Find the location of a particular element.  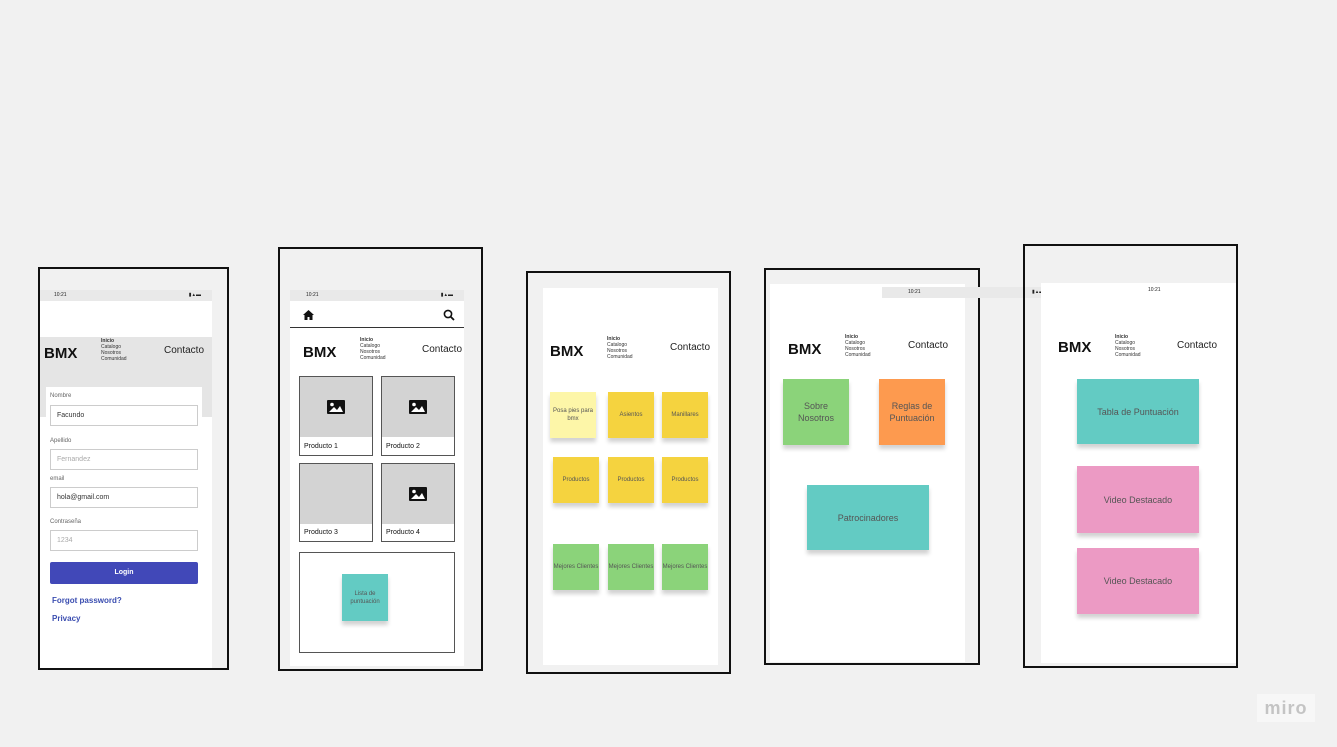

privacy-link: Privacy is located at coordinates (66, 618).